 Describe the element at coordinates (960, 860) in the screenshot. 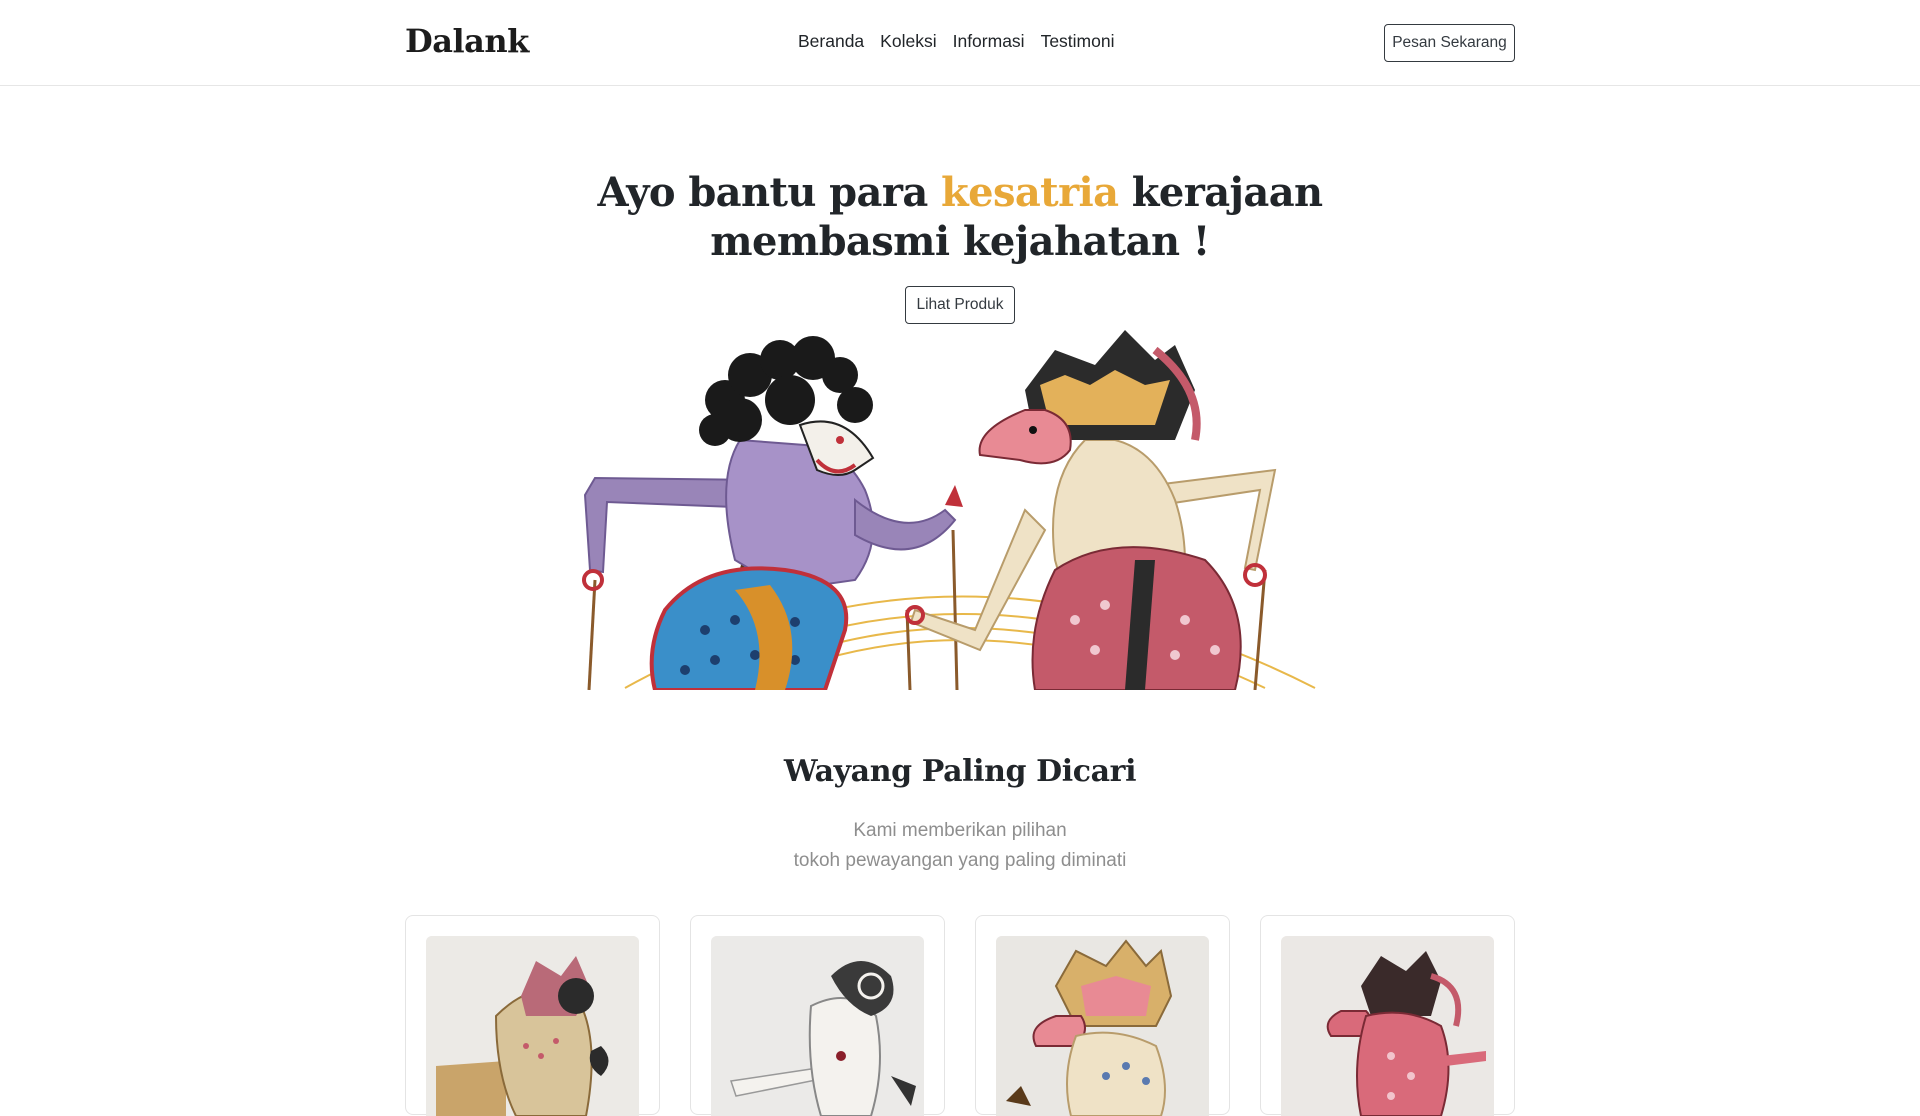

I see `section-subtitle-line2: tokoh pewayangan yang paling diminati` at that location.